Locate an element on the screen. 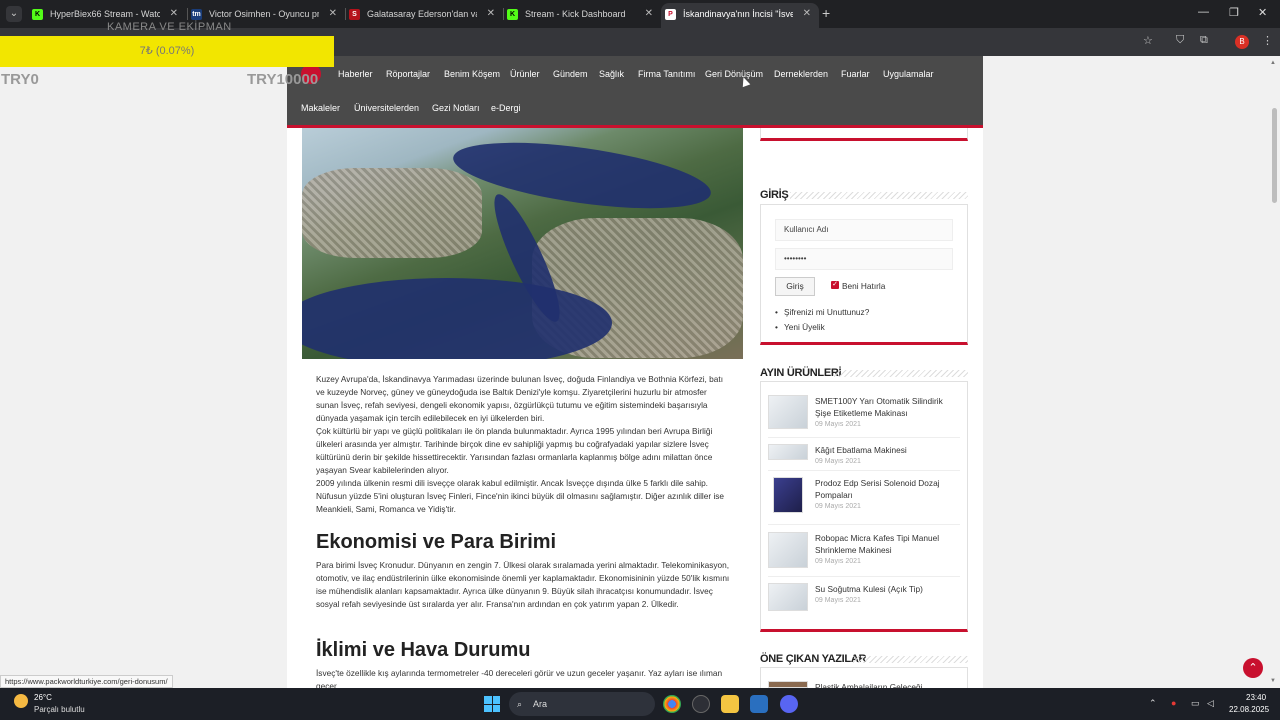  nav-item-universitelerden: Üniversitelerden is located at coordinates (386, 108).